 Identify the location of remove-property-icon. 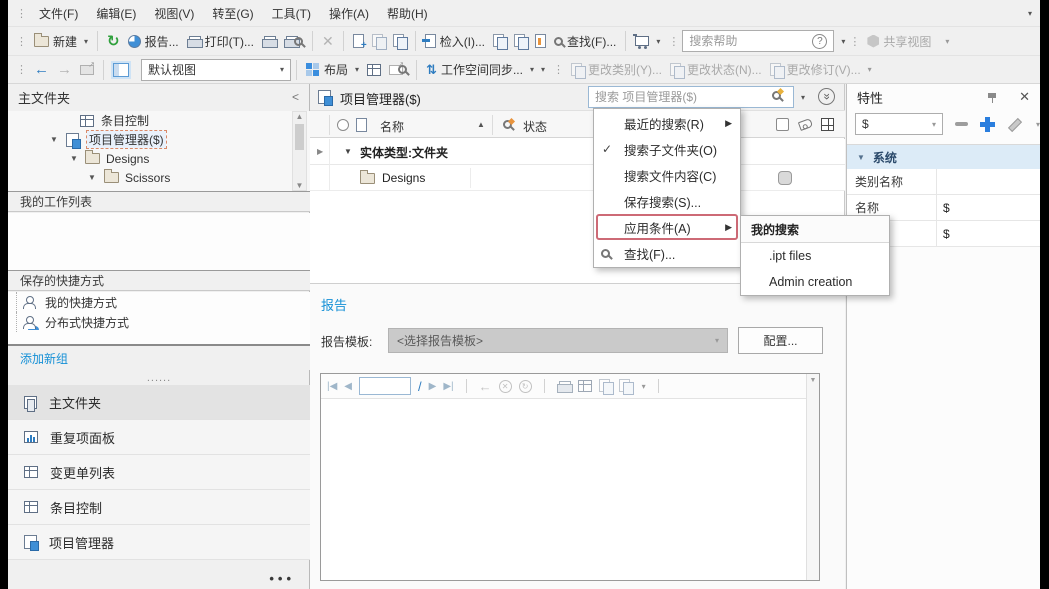
(961, 124).